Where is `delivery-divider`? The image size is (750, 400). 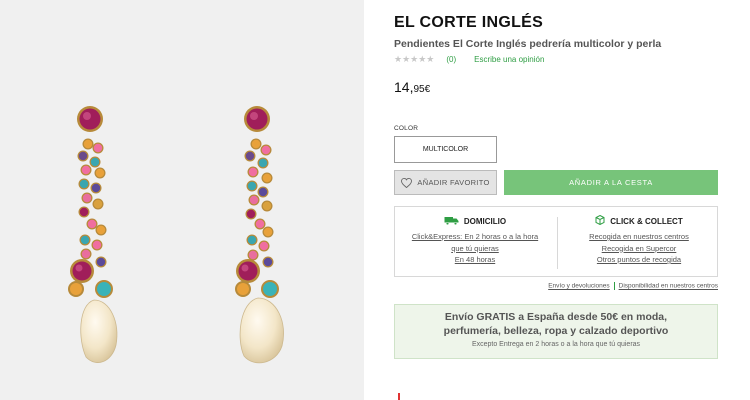
delivery-divider is located at coordinates (557, 243).